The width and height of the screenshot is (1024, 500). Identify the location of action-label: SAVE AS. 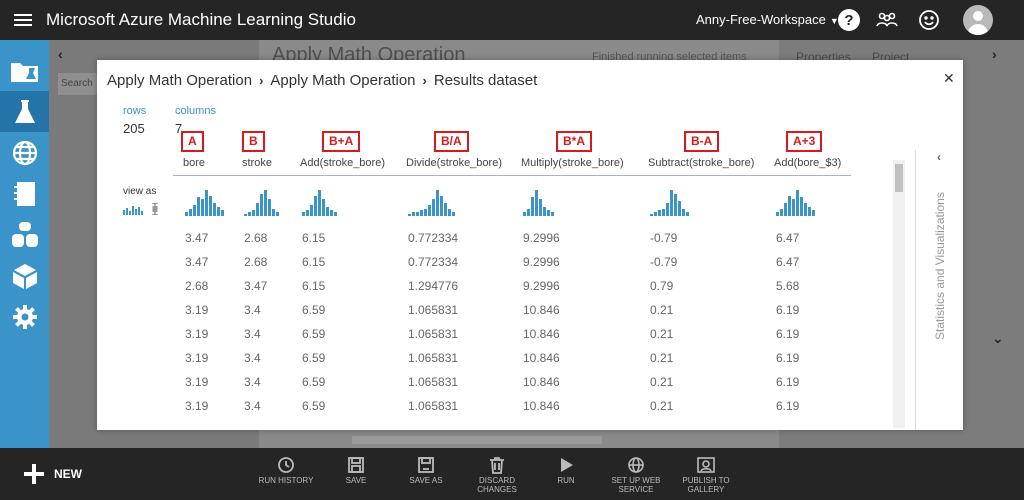
(426, 480).